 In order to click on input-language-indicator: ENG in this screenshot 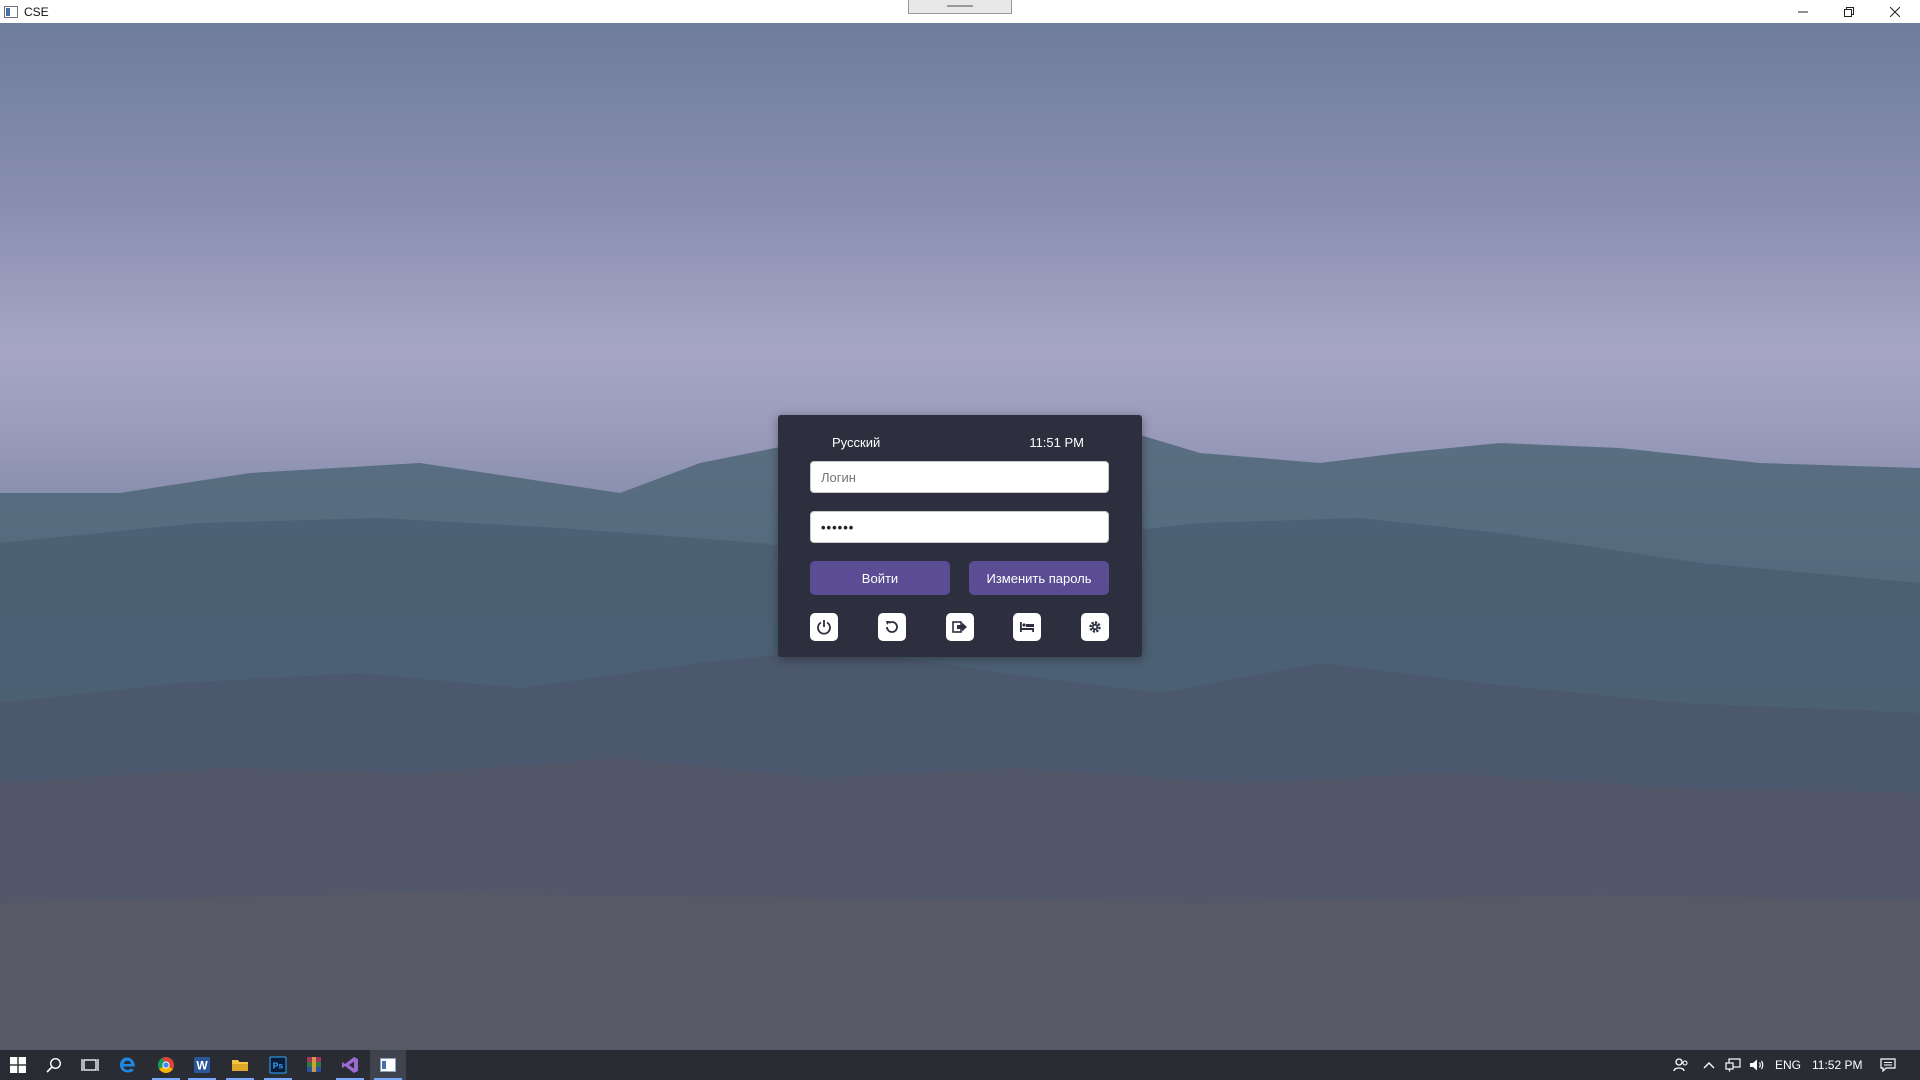, I will do `click(1788, 1065)`.